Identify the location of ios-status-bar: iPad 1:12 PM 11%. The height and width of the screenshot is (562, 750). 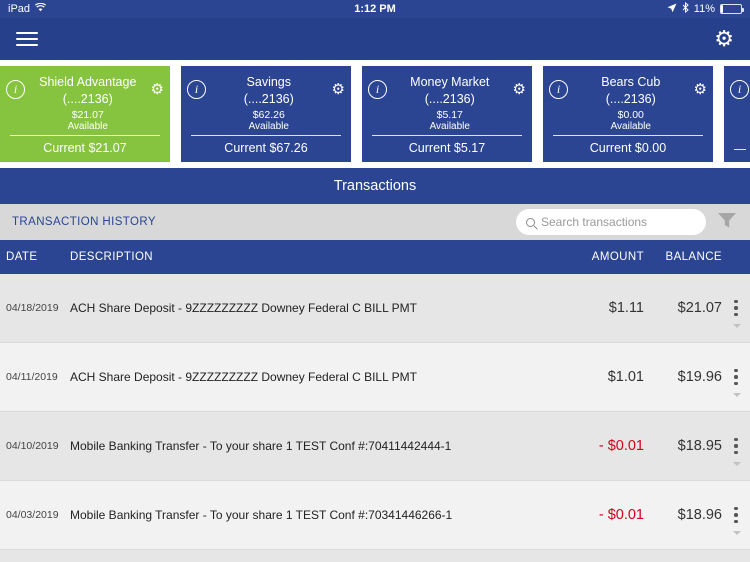
(375, 9).